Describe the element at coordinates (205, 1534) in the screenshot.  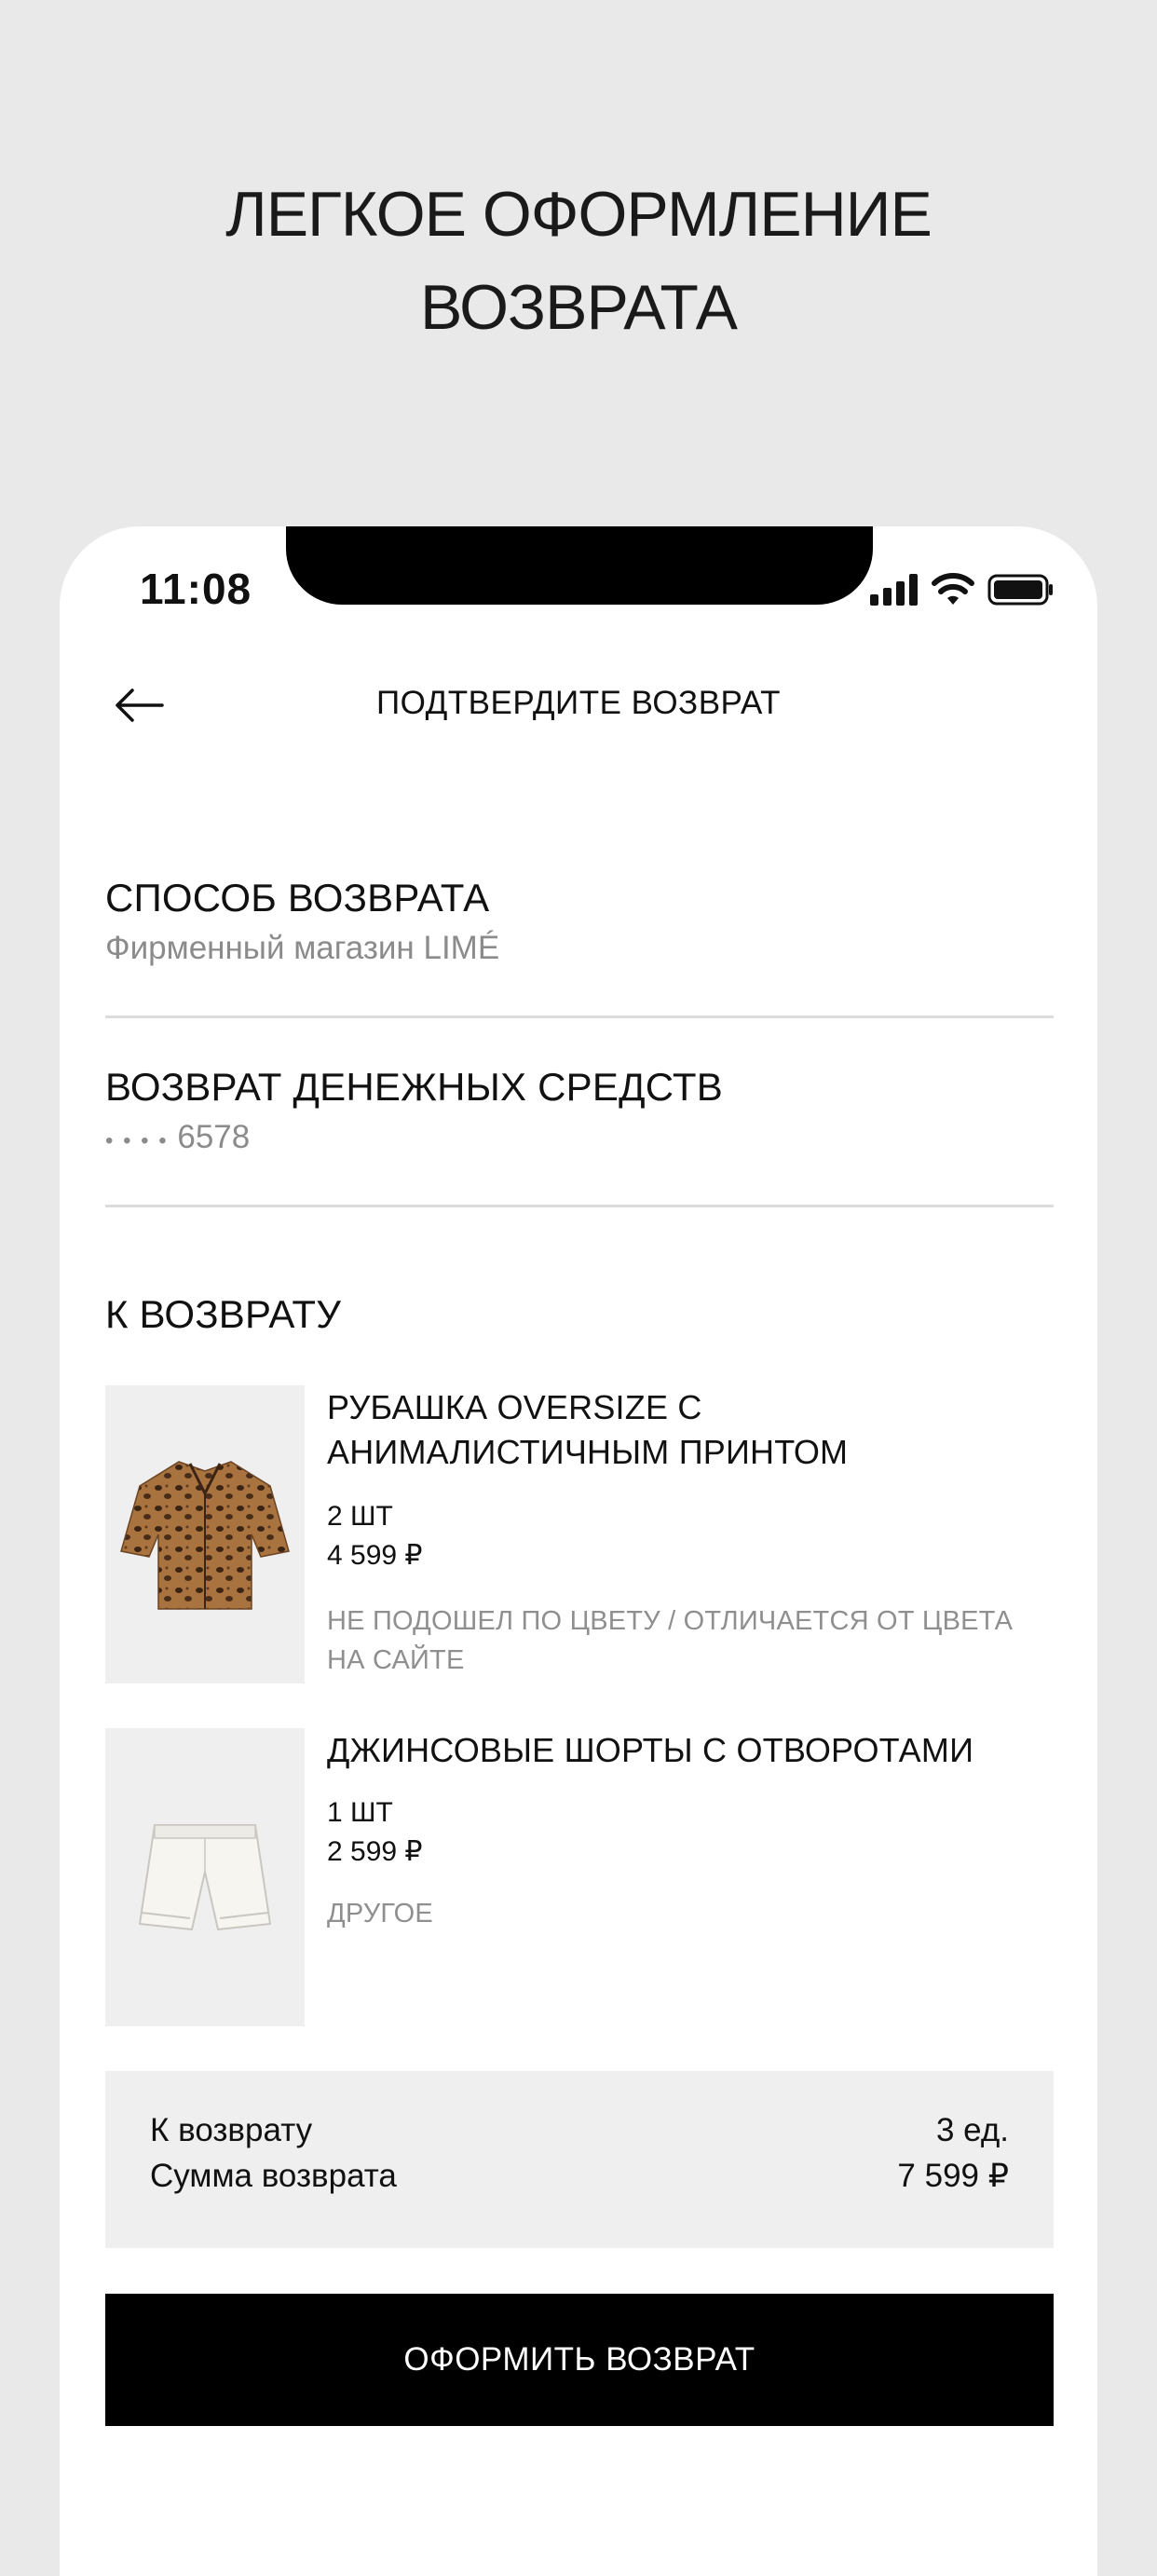
I see `leopard-shirt-image` at that location.